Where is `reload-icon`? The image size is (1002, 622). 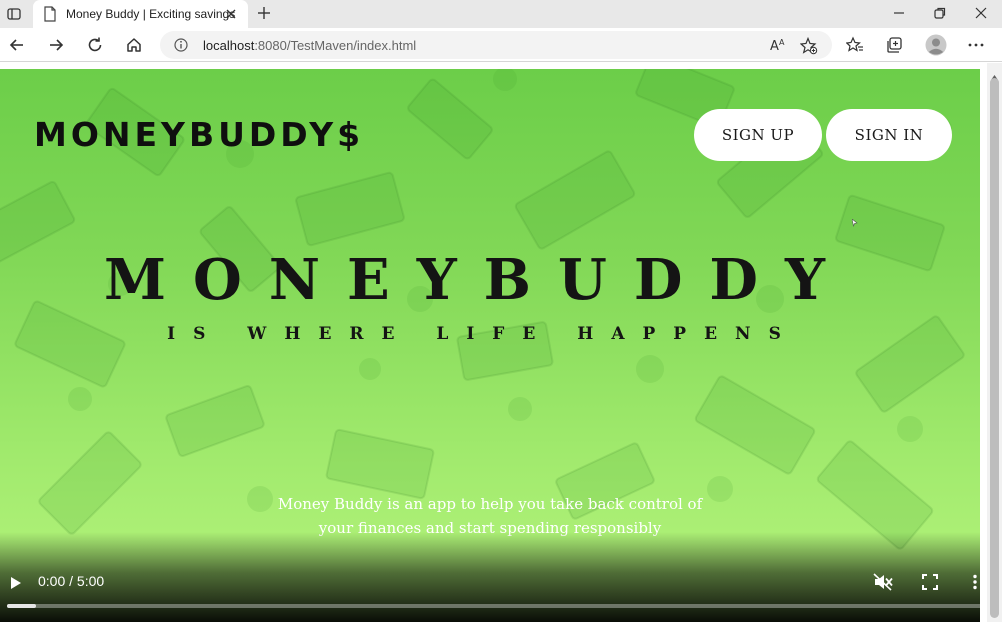 reload-icon is located at coordinates (95, 47).